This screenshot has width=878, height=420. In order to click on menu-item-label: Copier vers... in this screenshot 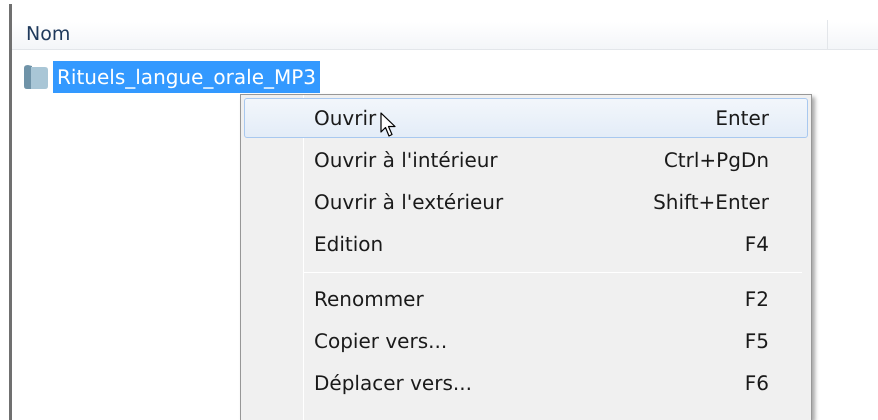, I will do `click(381, 341)`.